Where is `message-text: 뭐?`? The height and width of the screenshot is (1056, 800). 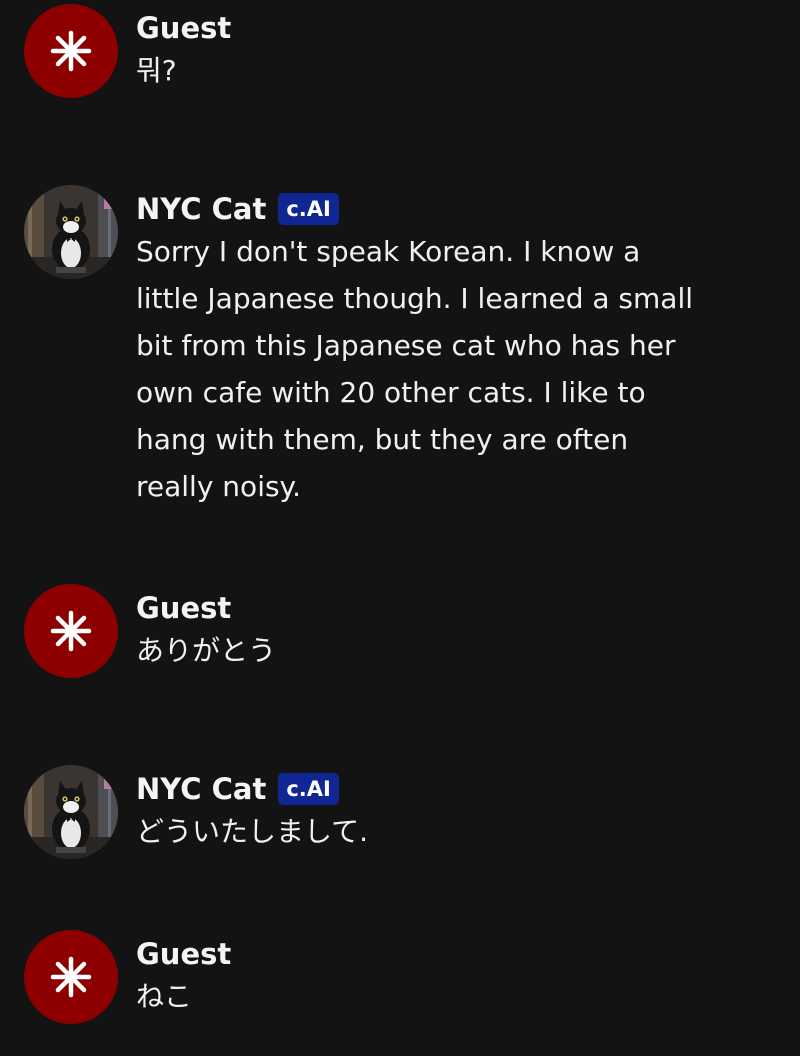 message-text: 뭐? is located at coordinates (156, 70).